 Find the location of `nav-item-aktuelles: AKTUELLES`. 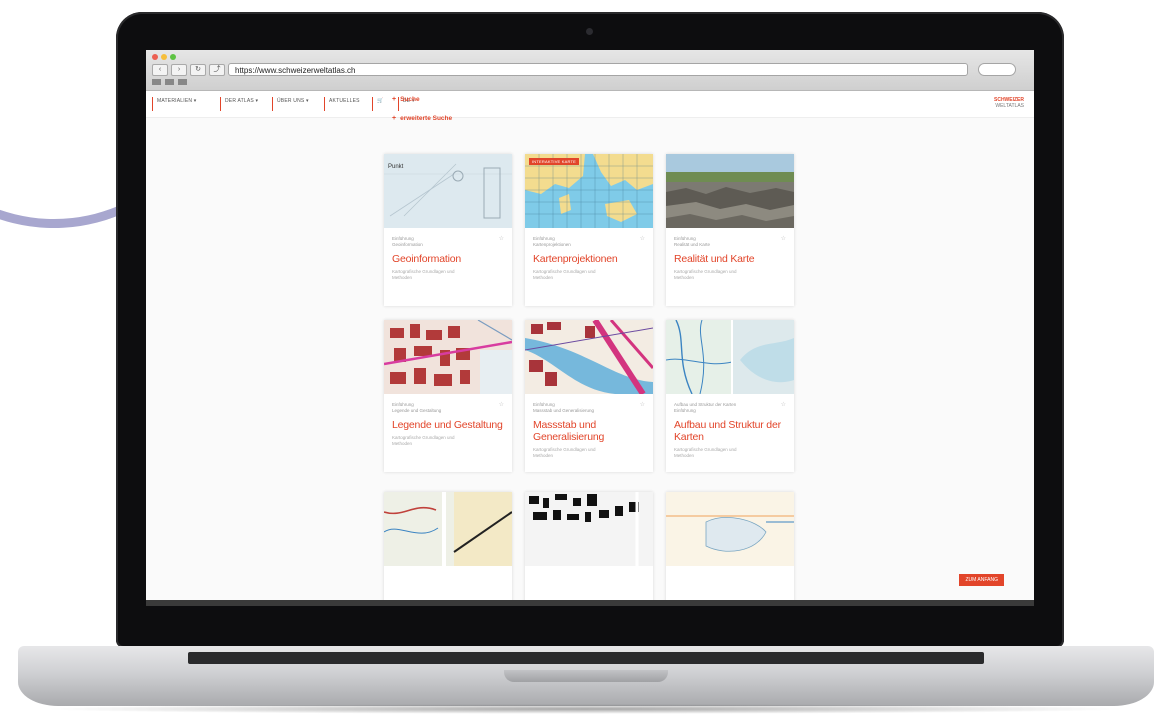

nav-item-aktuelles: AKTUELLES is located at coordinates (342, 104).